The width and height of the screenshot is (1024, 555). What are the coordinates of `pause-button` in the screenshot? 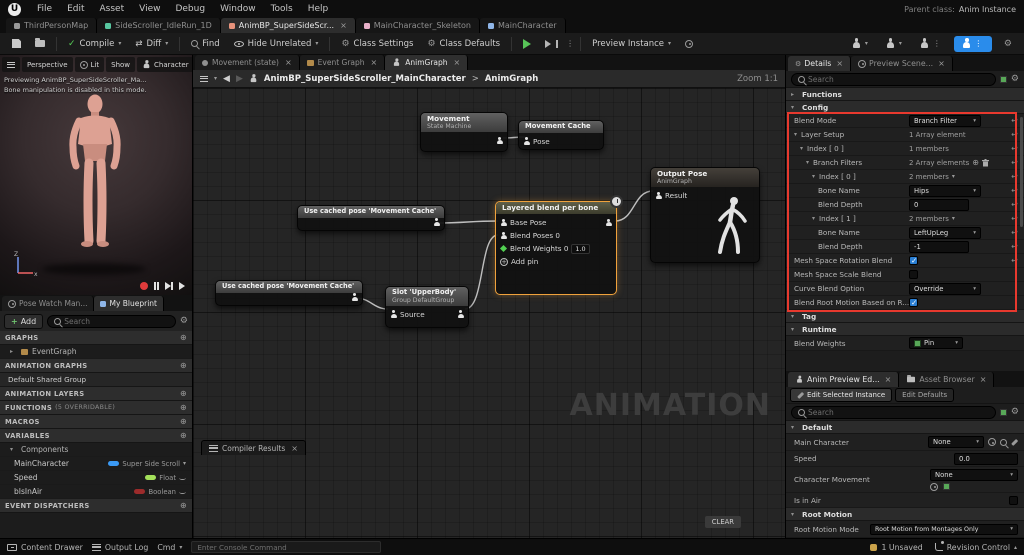 It's located at (156, 286).